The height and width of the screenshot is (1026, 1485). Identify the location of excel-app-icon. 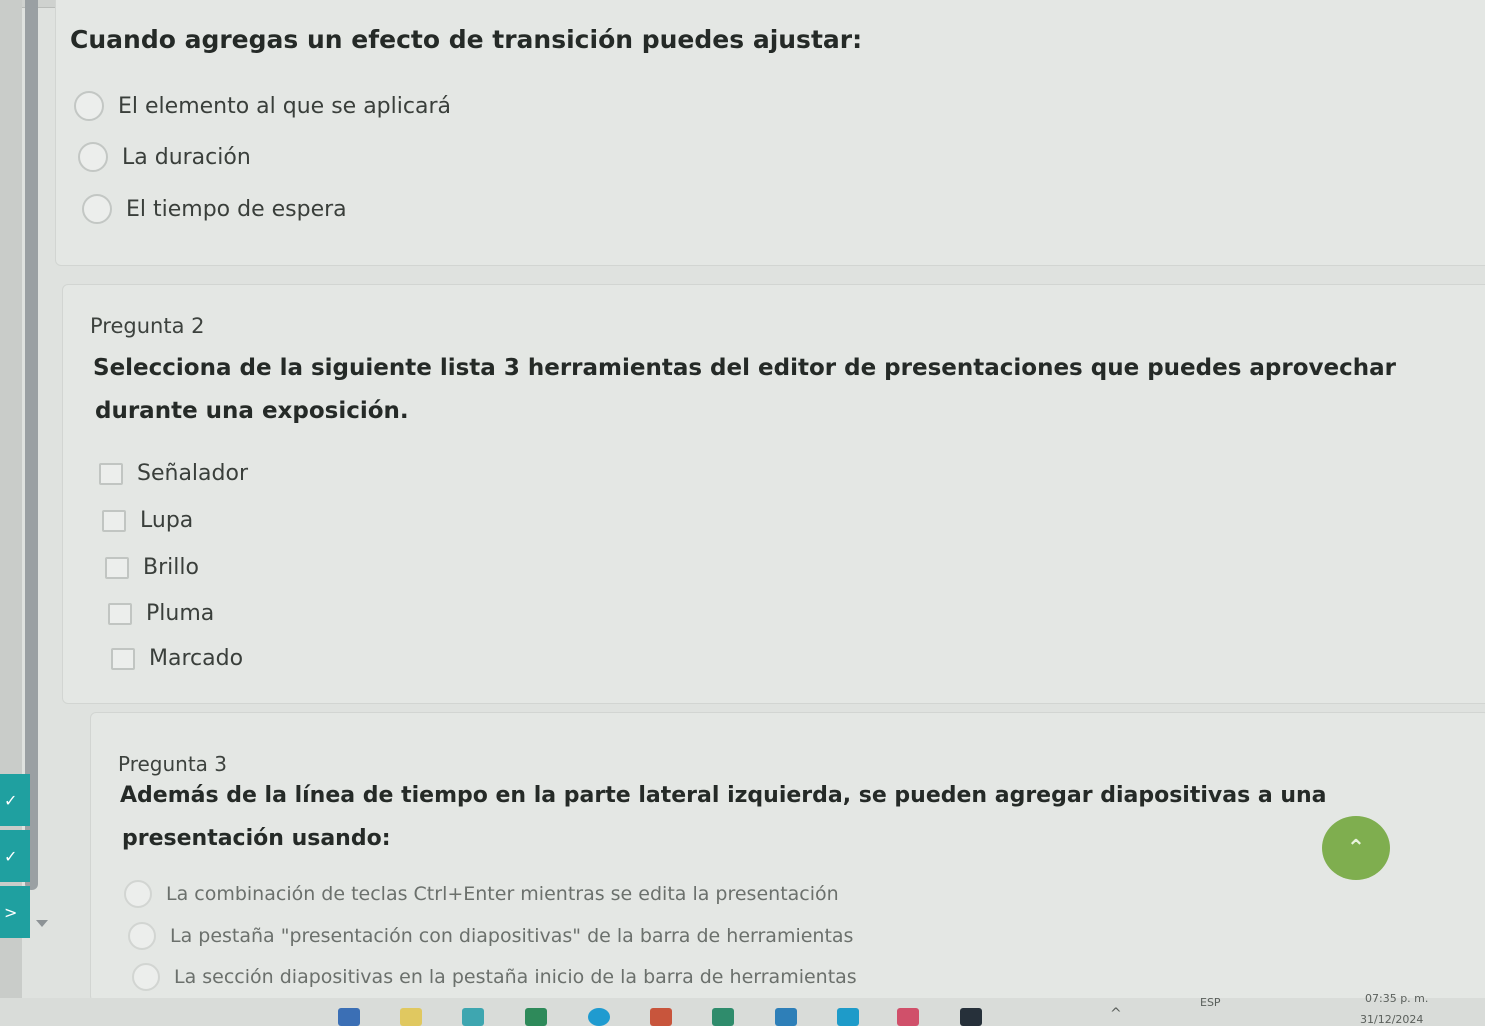
(536, 1017).